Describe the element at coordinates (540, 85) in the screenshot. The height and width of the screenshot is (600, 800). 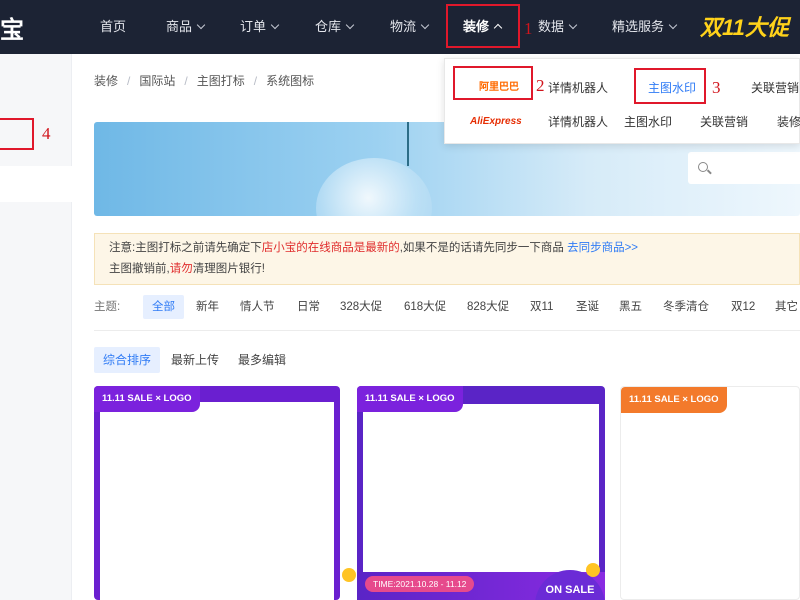
I see `step-marker-2: 2` at that location.